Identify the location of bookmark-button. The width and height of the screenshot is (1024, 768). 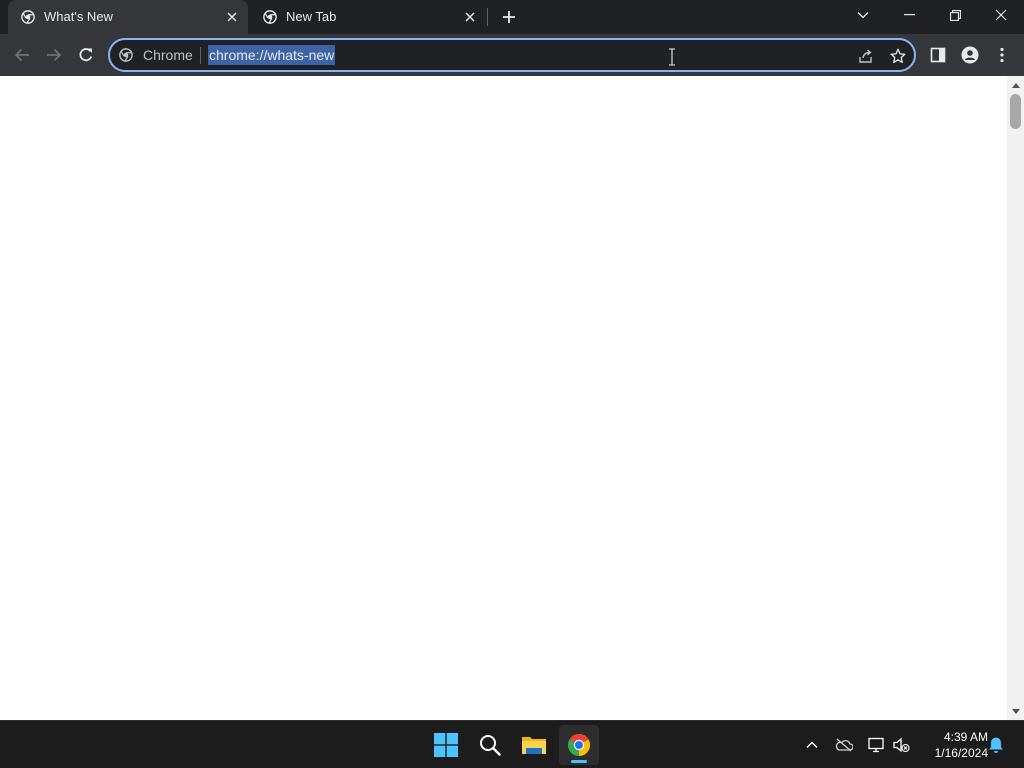
(898, 56).